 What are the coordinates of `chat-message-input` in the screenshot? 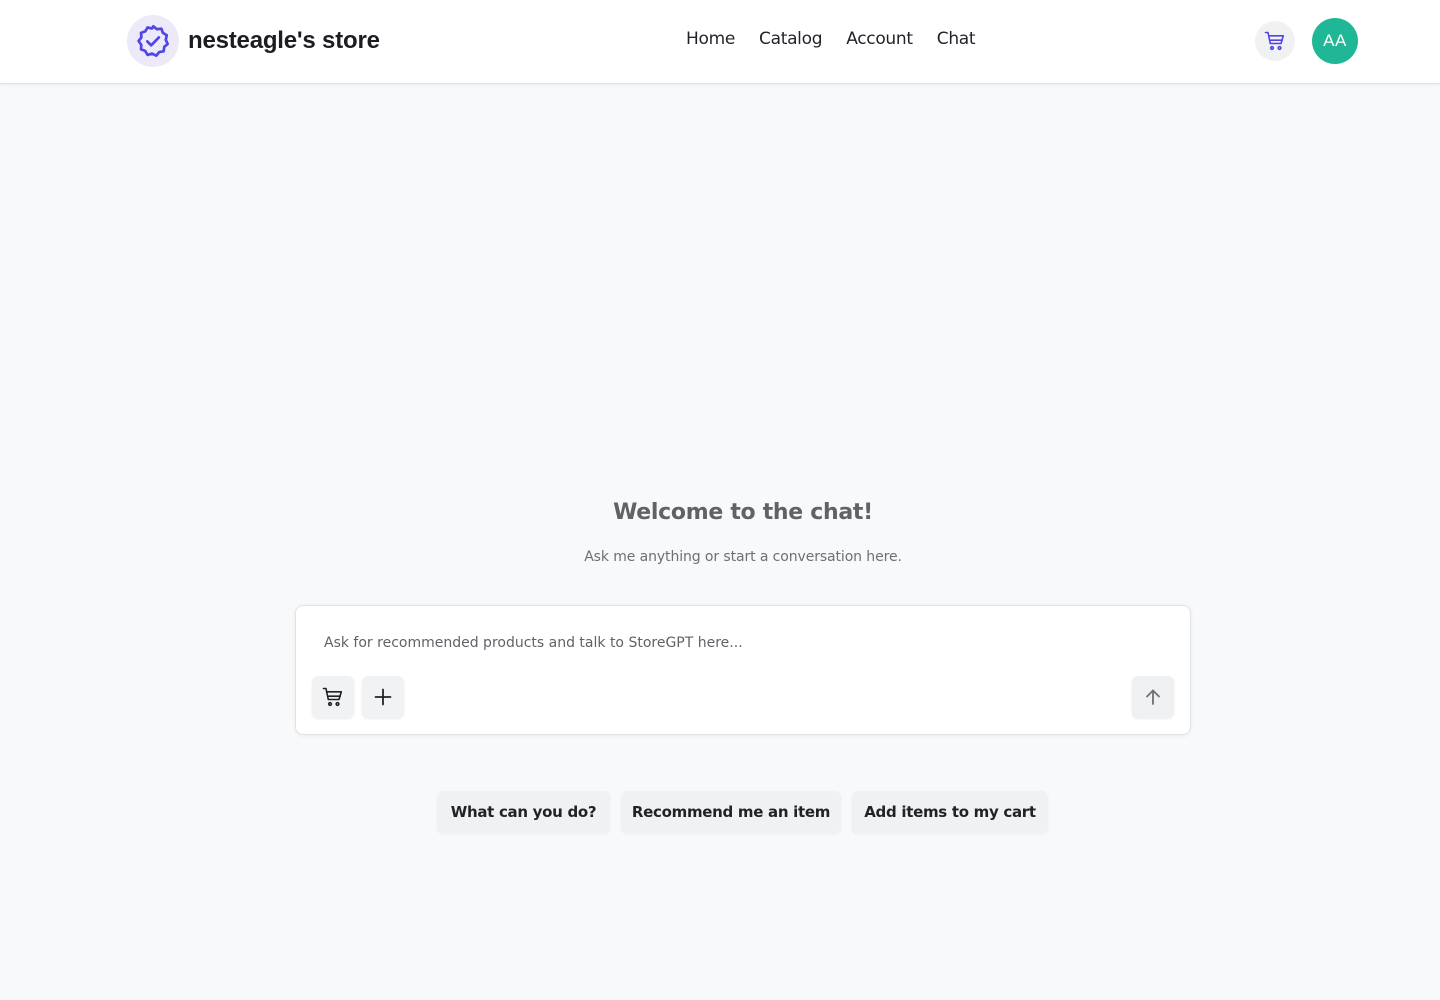 It's located at (734, 643).